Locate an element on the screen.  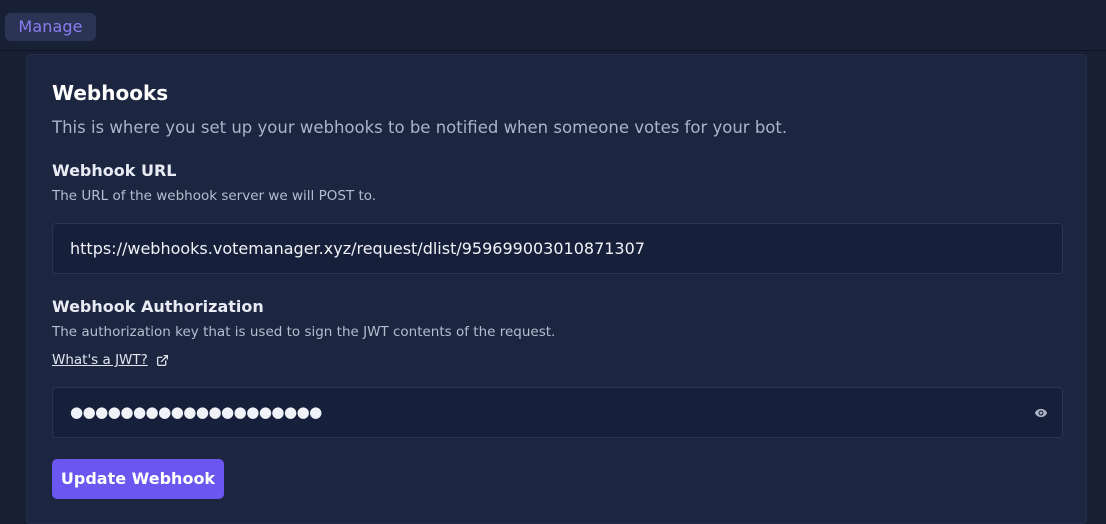
section-title: Webhooks is located at coordinates (110, 93).